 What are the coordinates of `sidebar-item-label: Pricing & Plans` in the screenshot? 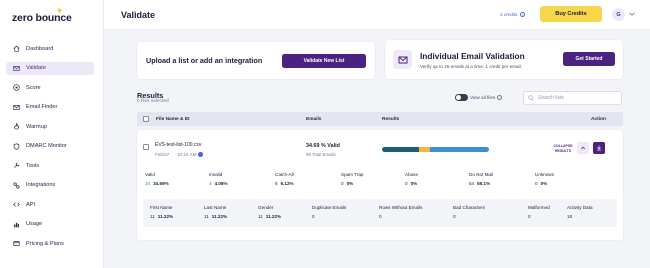 It's located at (45, 243).